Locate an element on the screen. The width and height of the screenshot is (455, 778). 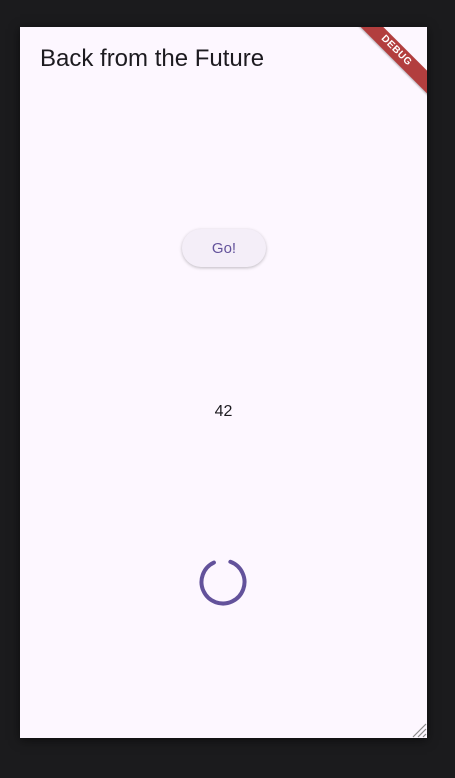
circular-progress-icon is located at coordinates (223, 582).